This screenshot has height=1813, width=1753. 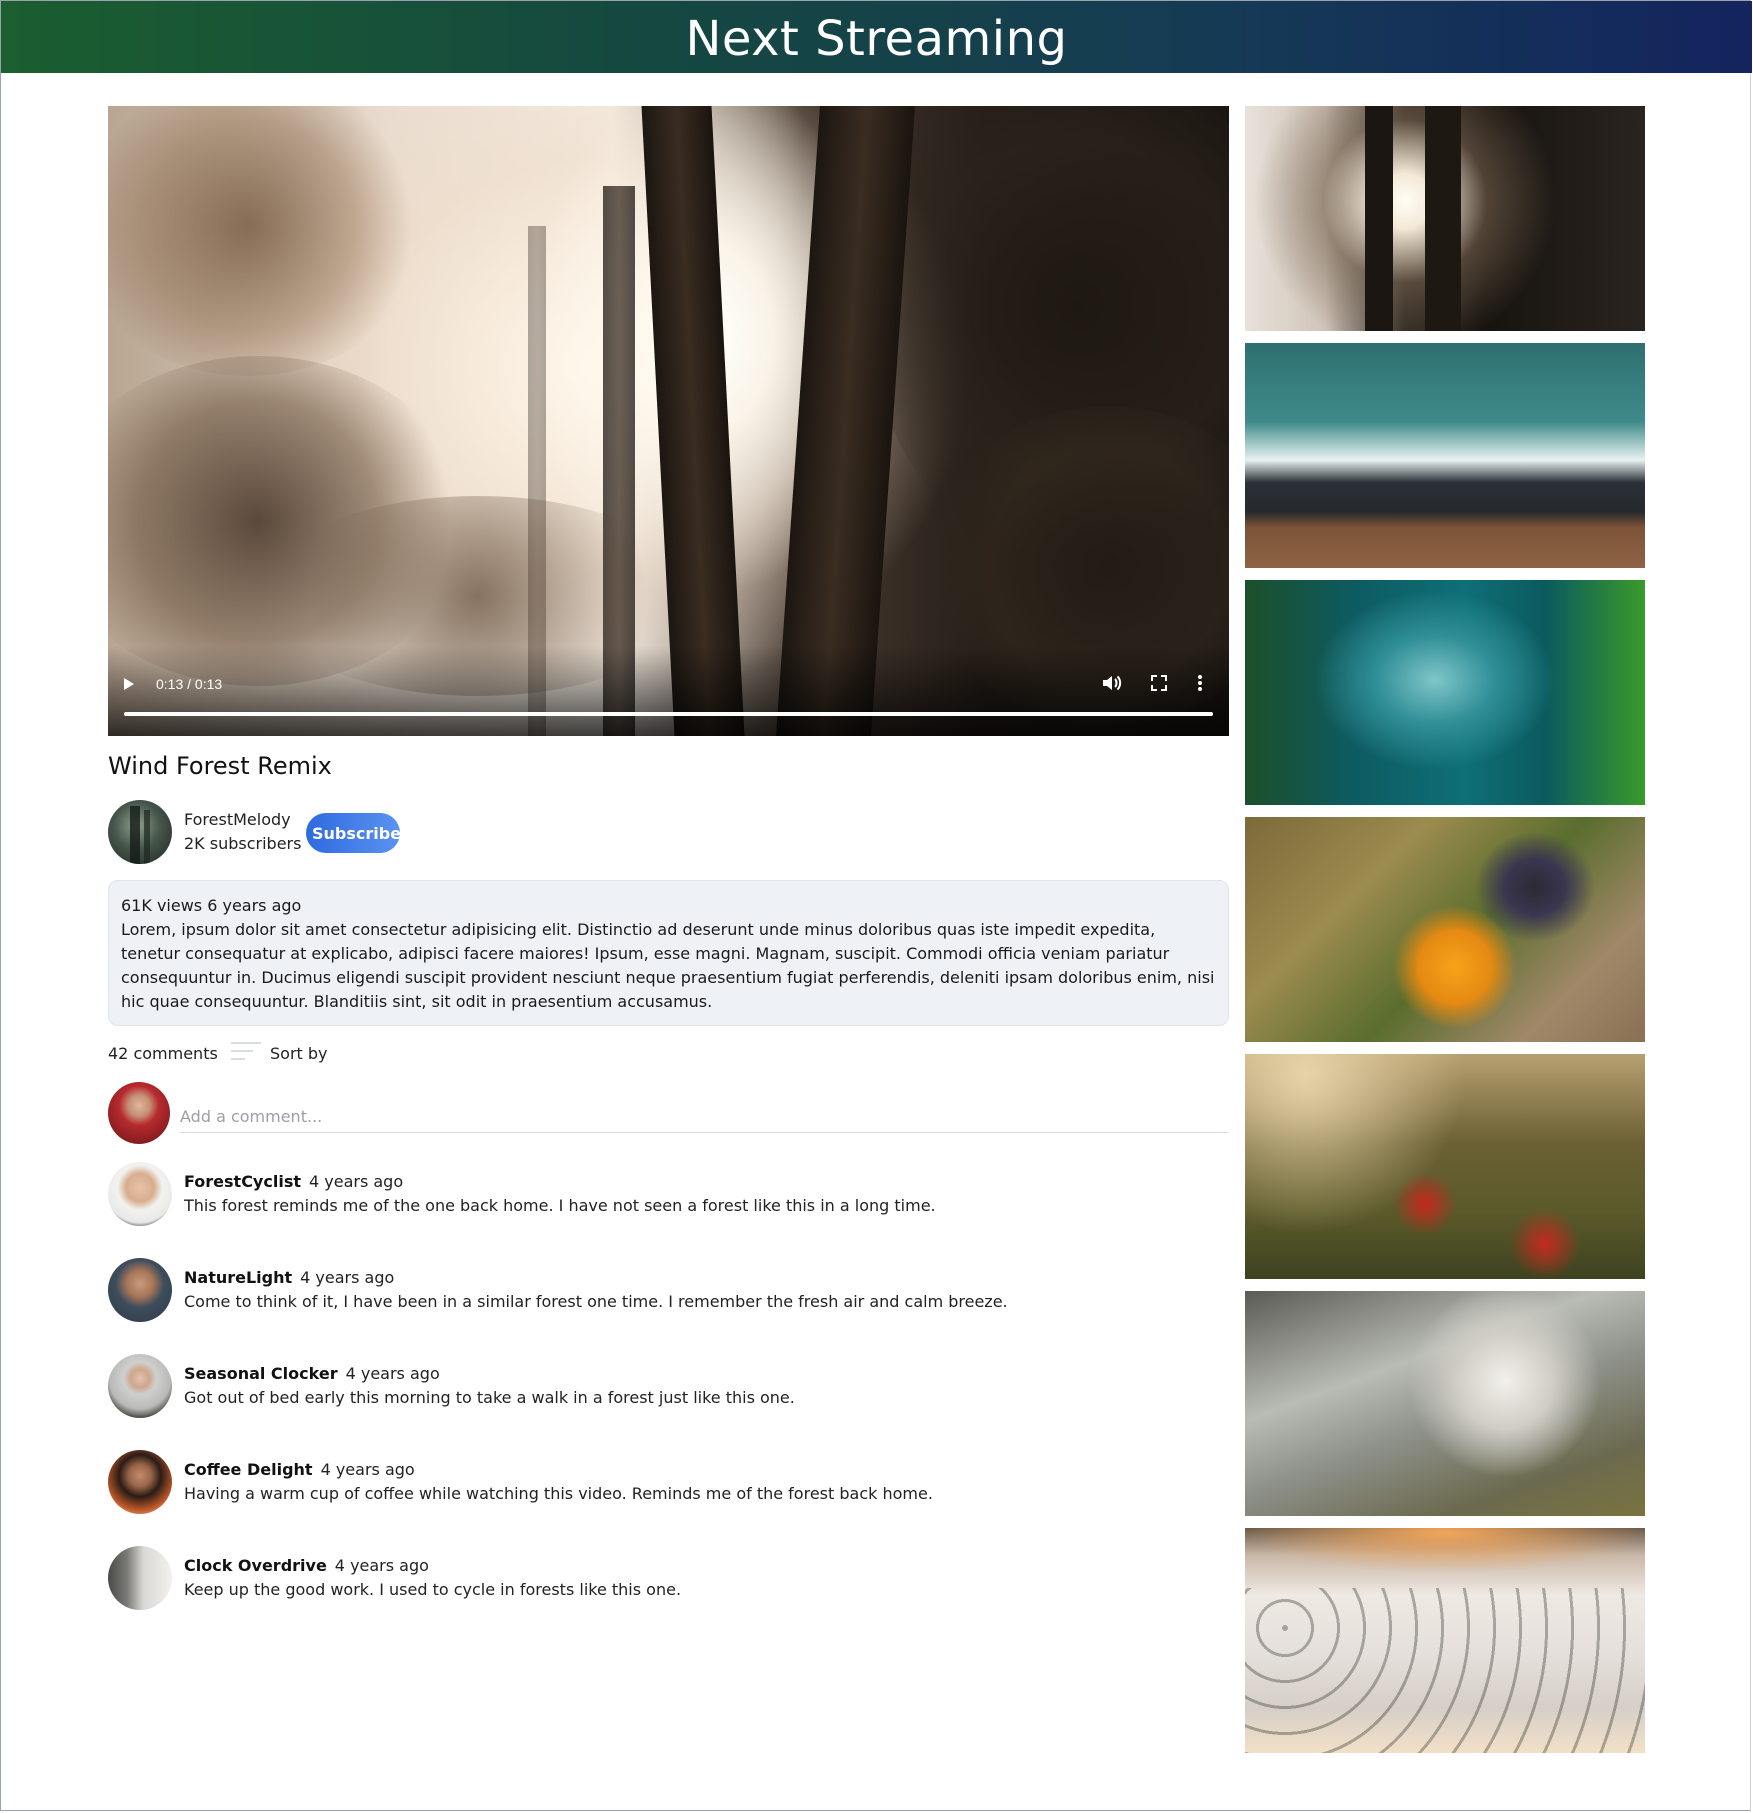 I want to click on comment-author: Clock Overdrive 4 years ago, so click(x=306, y=1565).